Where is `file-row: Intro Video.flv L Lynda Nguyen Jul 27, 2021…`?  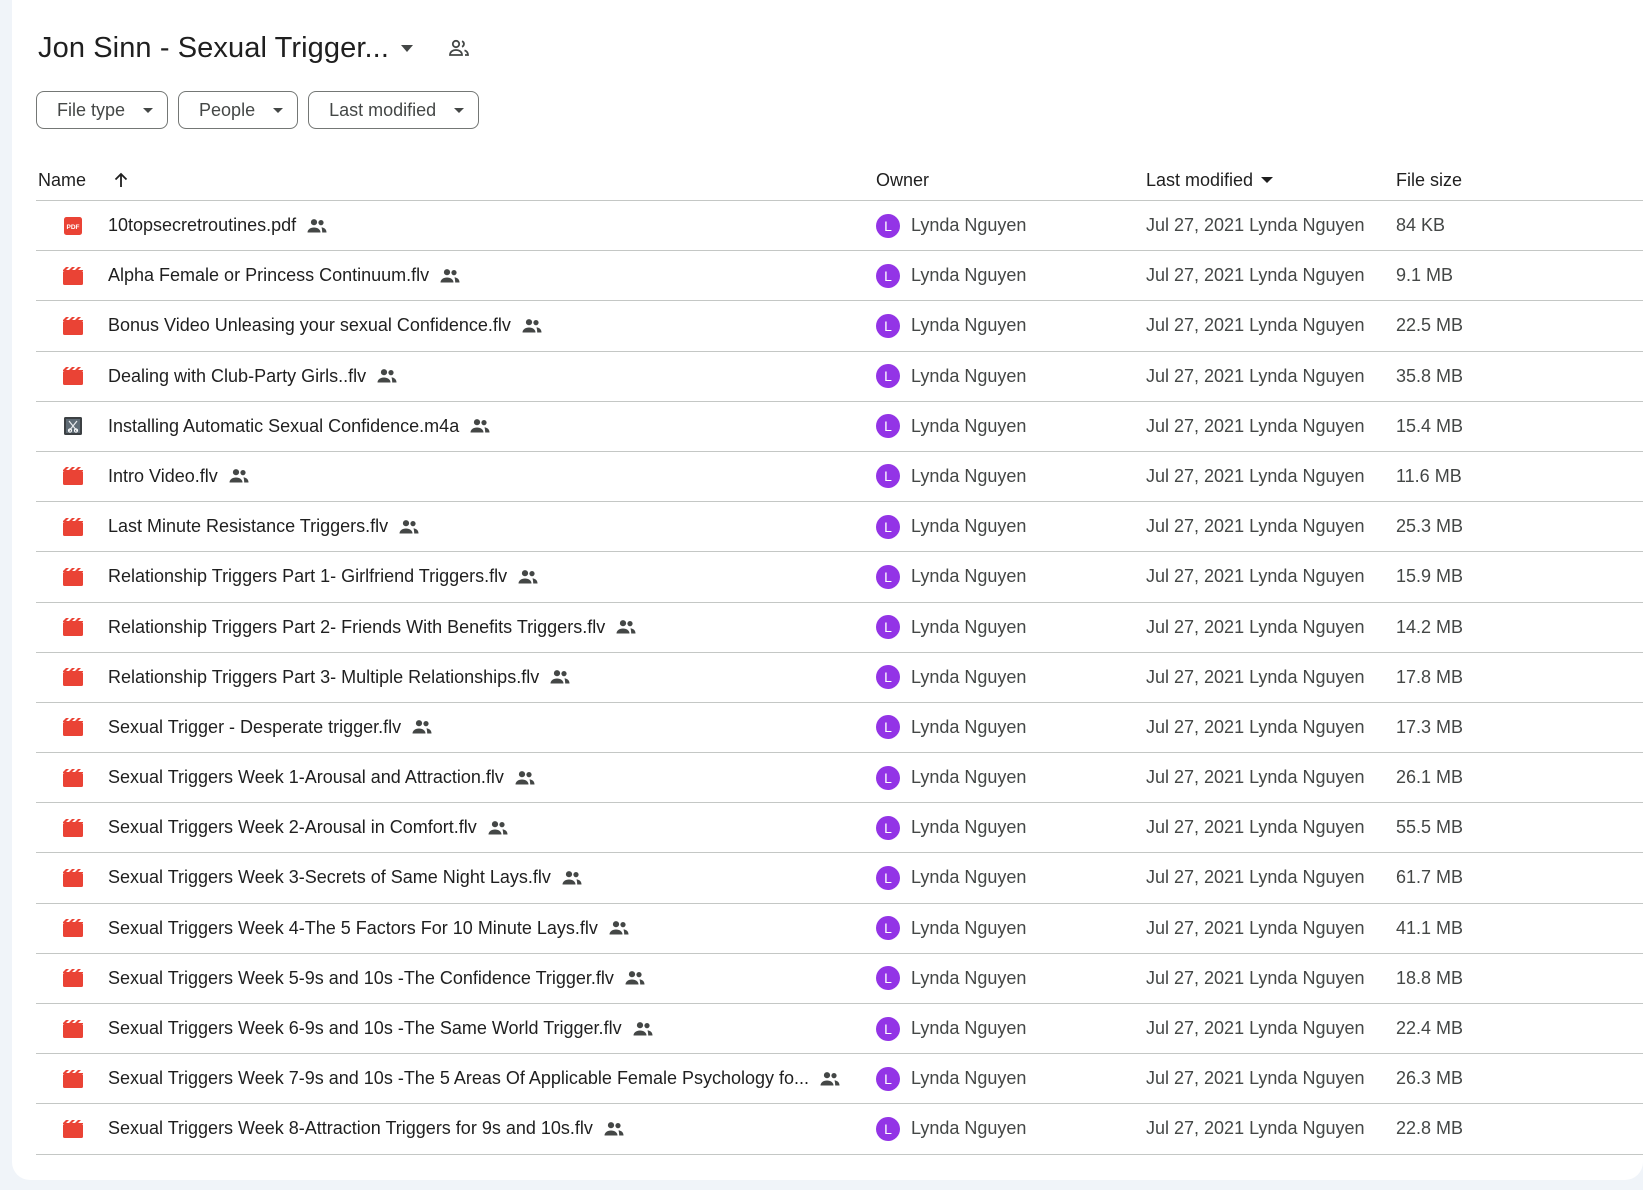 file-row: Intro Video.flv L Lynda Nguyen Jul 27, 2021… is located at coordinates (839, 477).